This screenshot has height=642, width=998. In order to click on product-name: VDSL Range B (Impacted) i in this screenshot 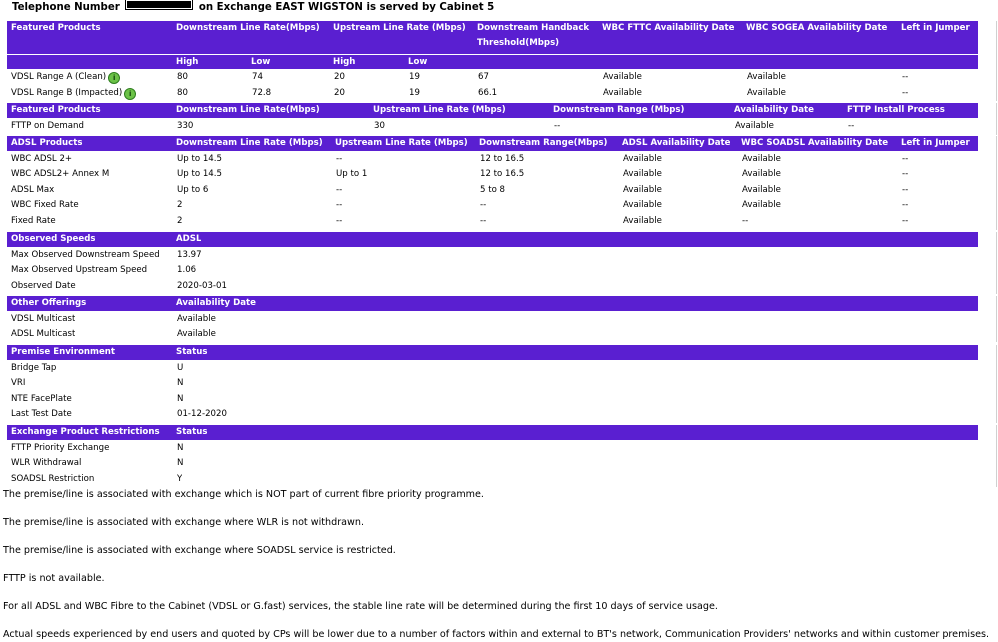, I will do `click(74, 94)`.